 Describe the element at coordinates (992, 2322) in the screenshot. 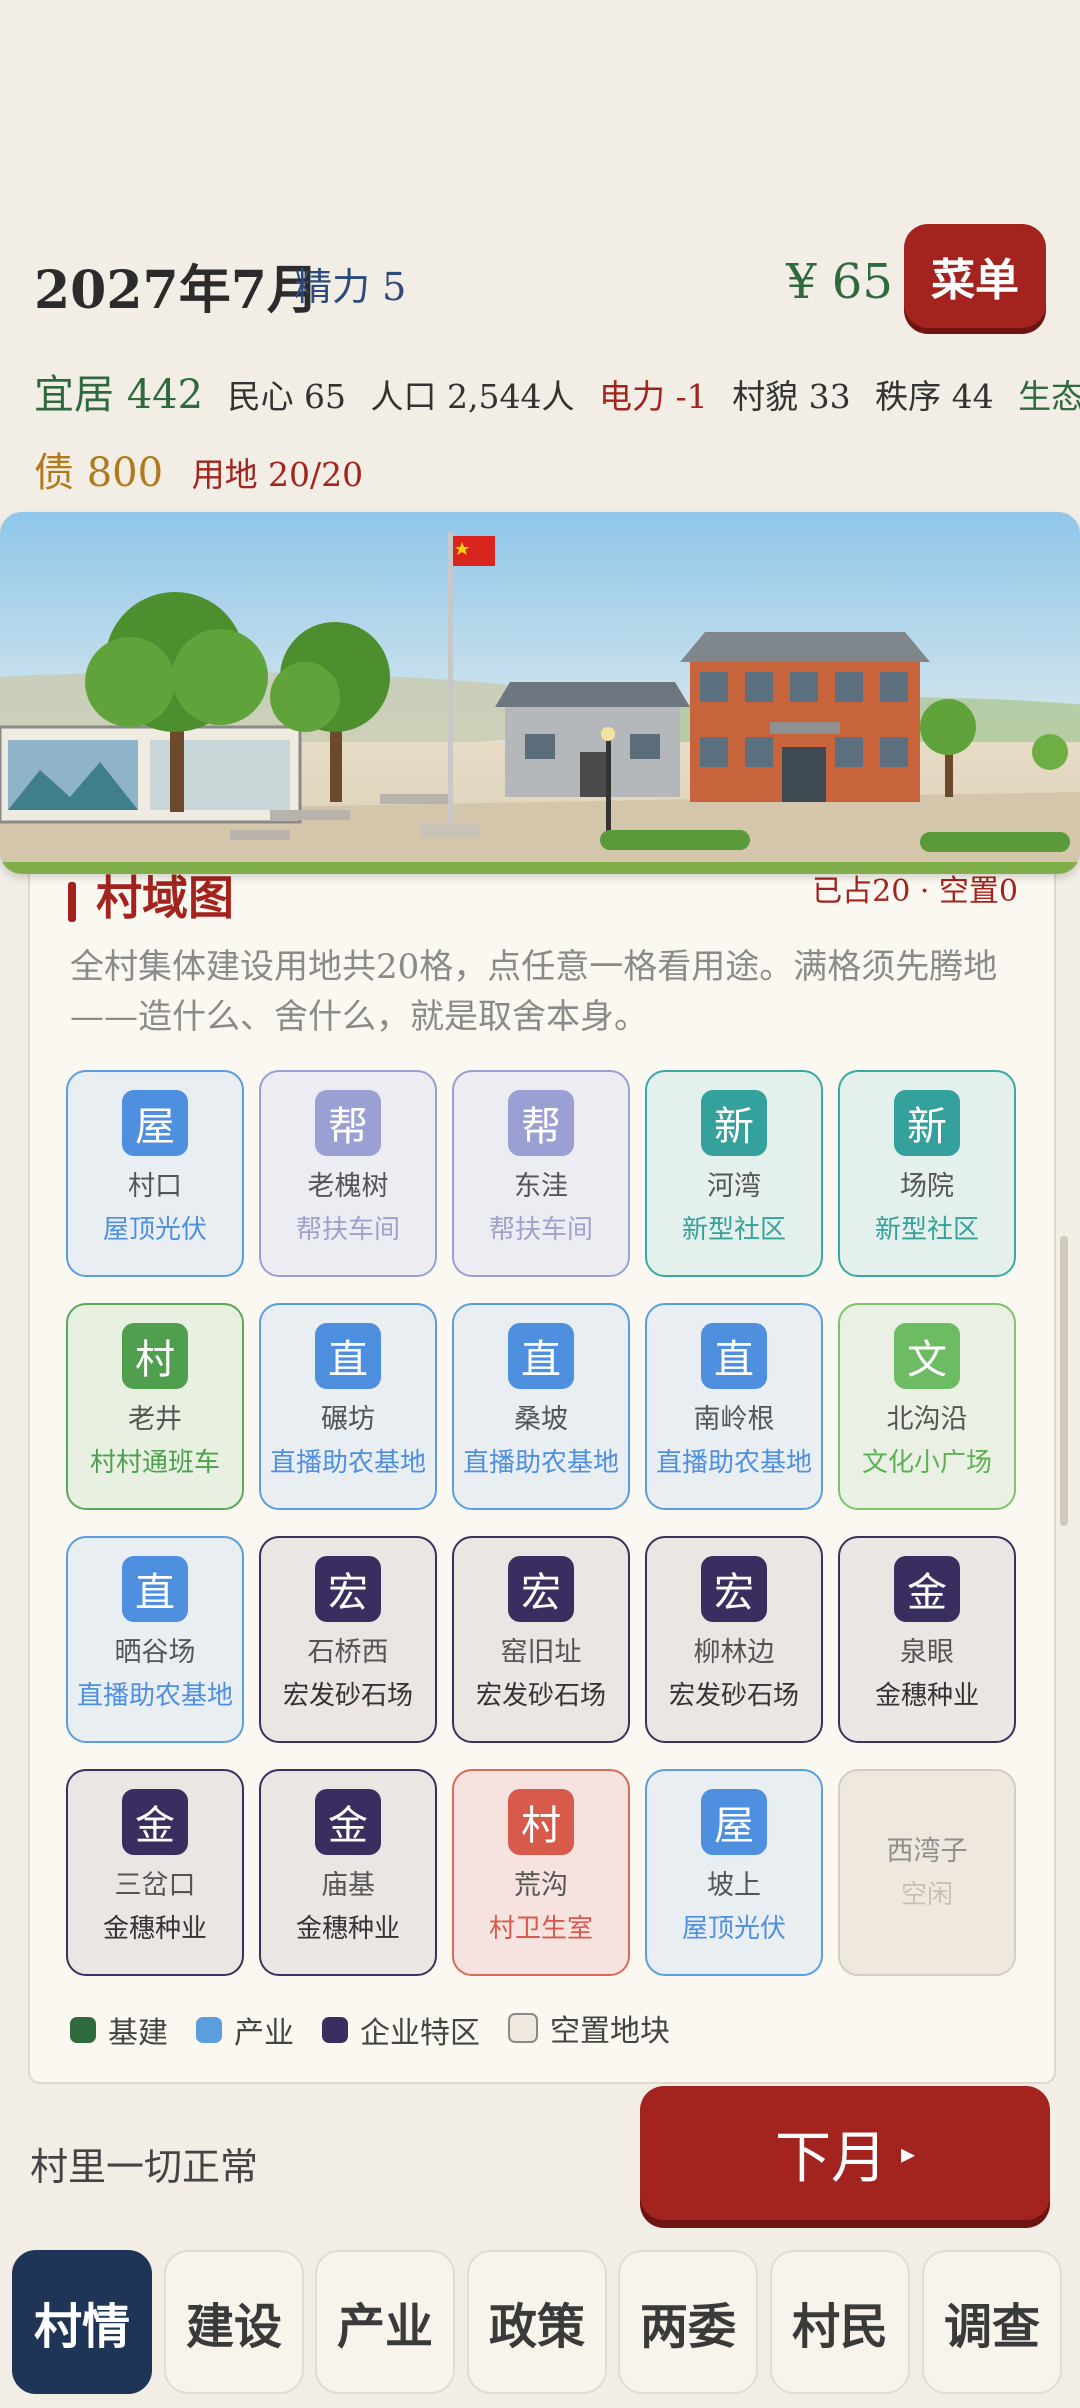

I see `tab-6: 调查` at that location.